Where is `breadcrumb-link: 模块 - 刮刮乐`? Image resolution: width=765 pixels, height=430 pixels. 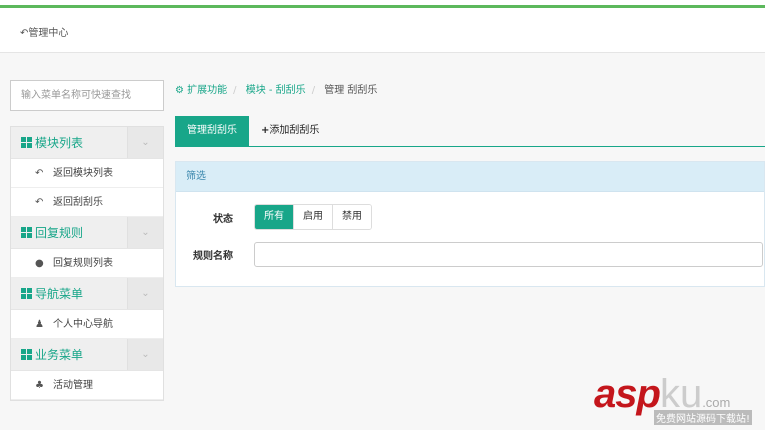
breadcrumb-link: 模块 - 刮刮乐 is located at coordinates (276, 90).